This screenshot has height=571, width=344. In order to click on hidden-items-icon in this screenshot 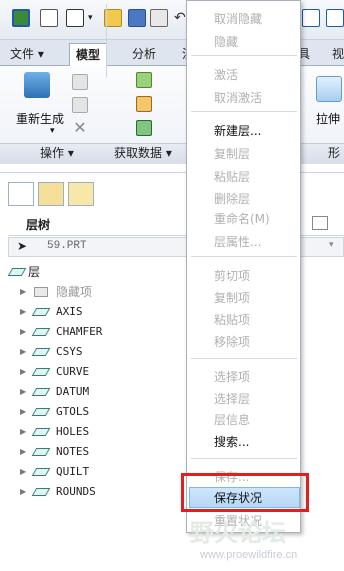, I will do `click(41, 292)`.